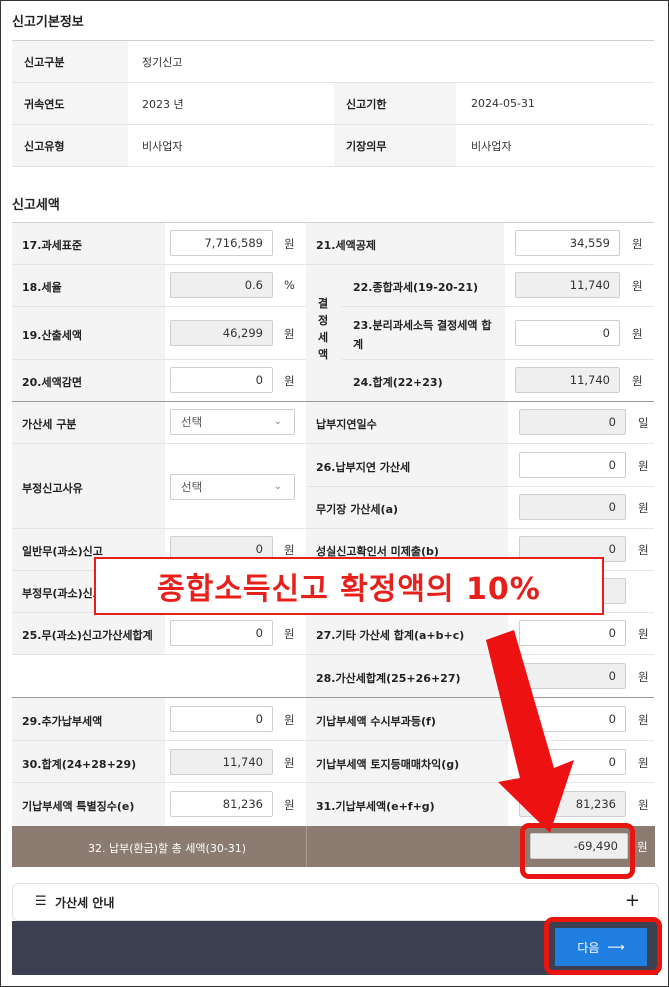  What do you see at coordinates (395, 145) in the screenshot?
I see `bookkeeping-label: 기장의무` at bounding box center [395, 145].